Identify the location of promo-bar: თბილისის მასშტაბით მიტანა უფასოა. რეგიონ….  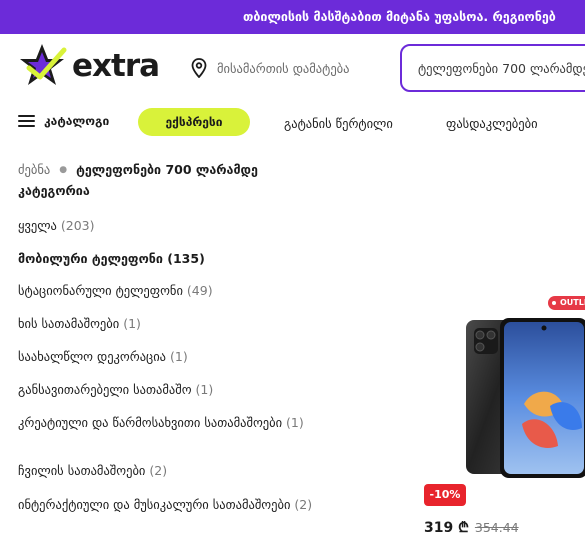
(292, 17).